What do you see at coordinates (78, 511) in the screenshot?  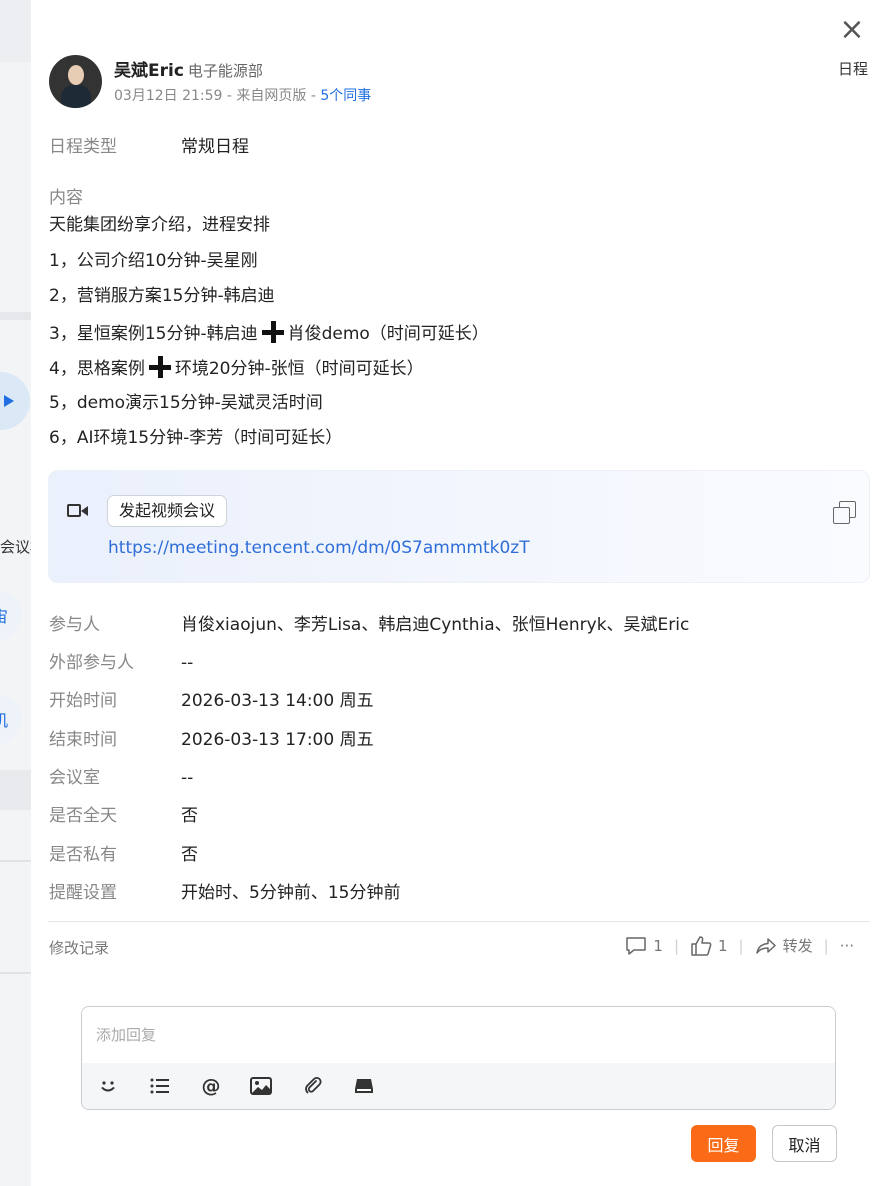 I see `video-camera-icon` at bounding box center [78, 511].